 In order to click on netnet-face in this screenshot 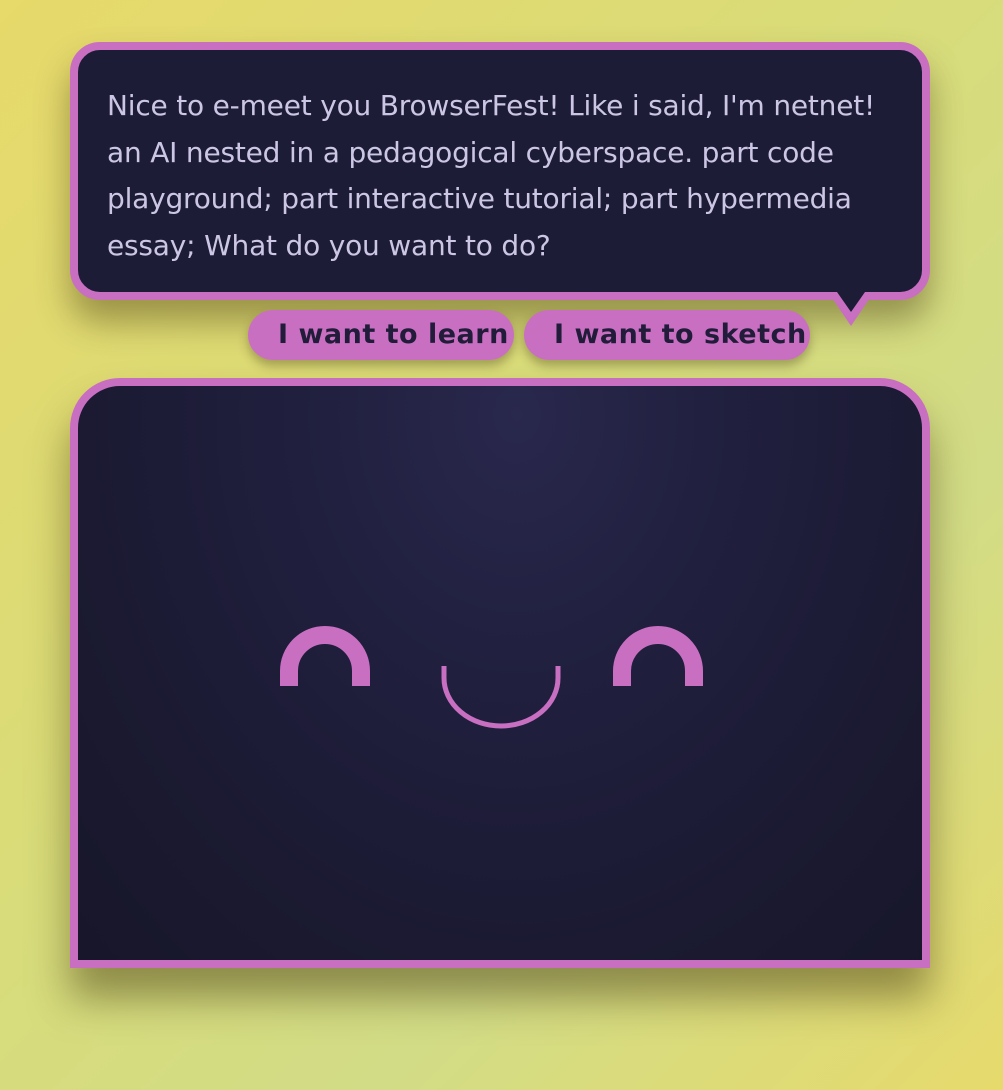, I will do `click(491, 677)`.